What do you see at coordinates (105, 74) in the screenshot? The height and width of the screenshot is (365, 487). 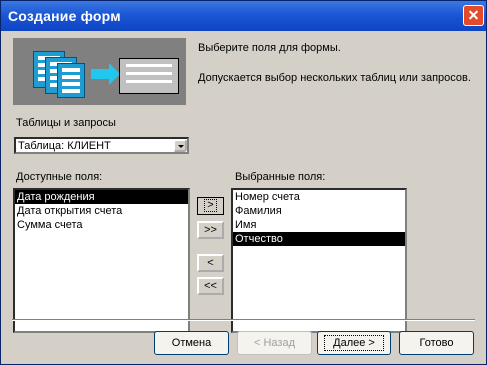 I see `arrow-right-icon` at bounding box center [105, 74].